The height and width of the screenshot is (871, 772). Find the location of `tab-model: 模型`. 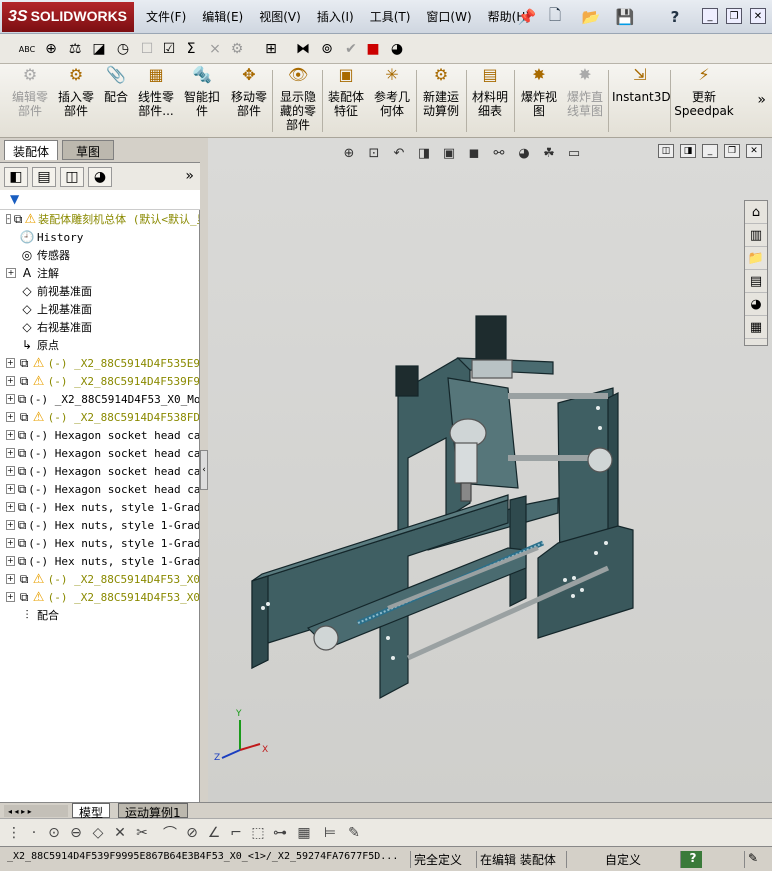

tab-model: 模型 is located at coordinates (91, 811).